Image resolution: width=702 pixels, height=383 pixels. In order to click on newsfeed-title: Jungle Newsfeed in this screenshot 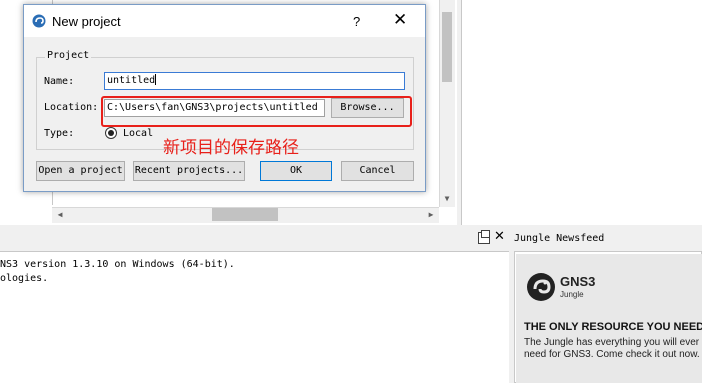, I will do `click(559, 238)`.